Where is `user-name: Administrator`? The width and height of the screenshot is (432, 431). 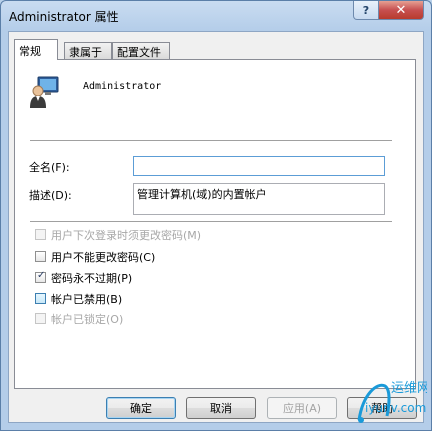 user-name: Administrator is located at coordinates (122, 86).